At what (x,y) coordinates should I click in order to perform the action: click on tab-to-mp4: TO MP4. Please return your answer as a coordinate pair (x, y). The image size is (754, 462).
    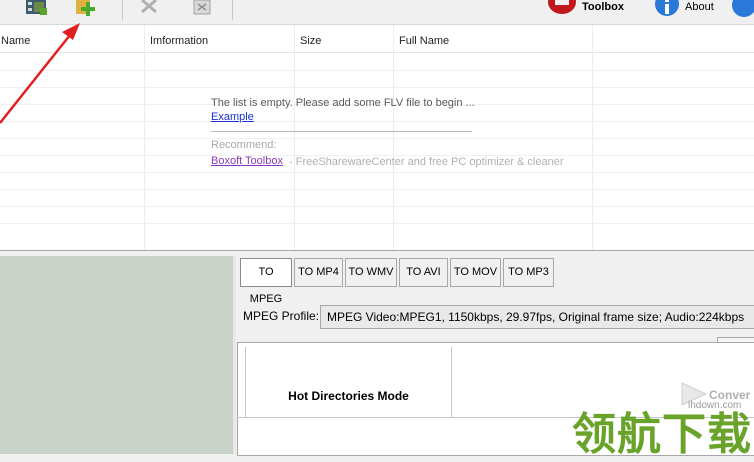
    Looking at the image, I should click on (318, 272).